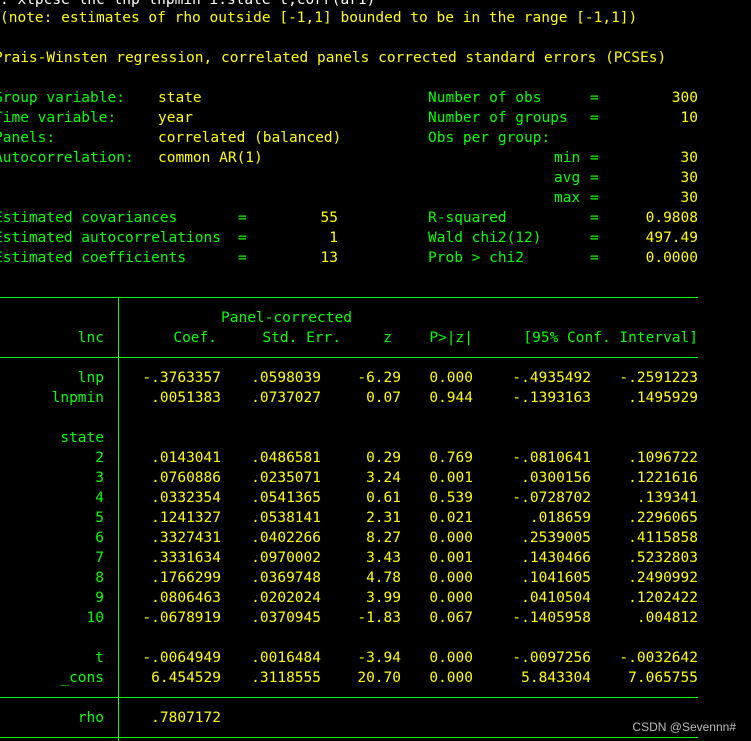 Image resolution: width=751 pixels, height=741 pixels. Describe the element at coordinates (671, 238) in the screenshot. I see `wald-chi2-value: 497.49` at that location.